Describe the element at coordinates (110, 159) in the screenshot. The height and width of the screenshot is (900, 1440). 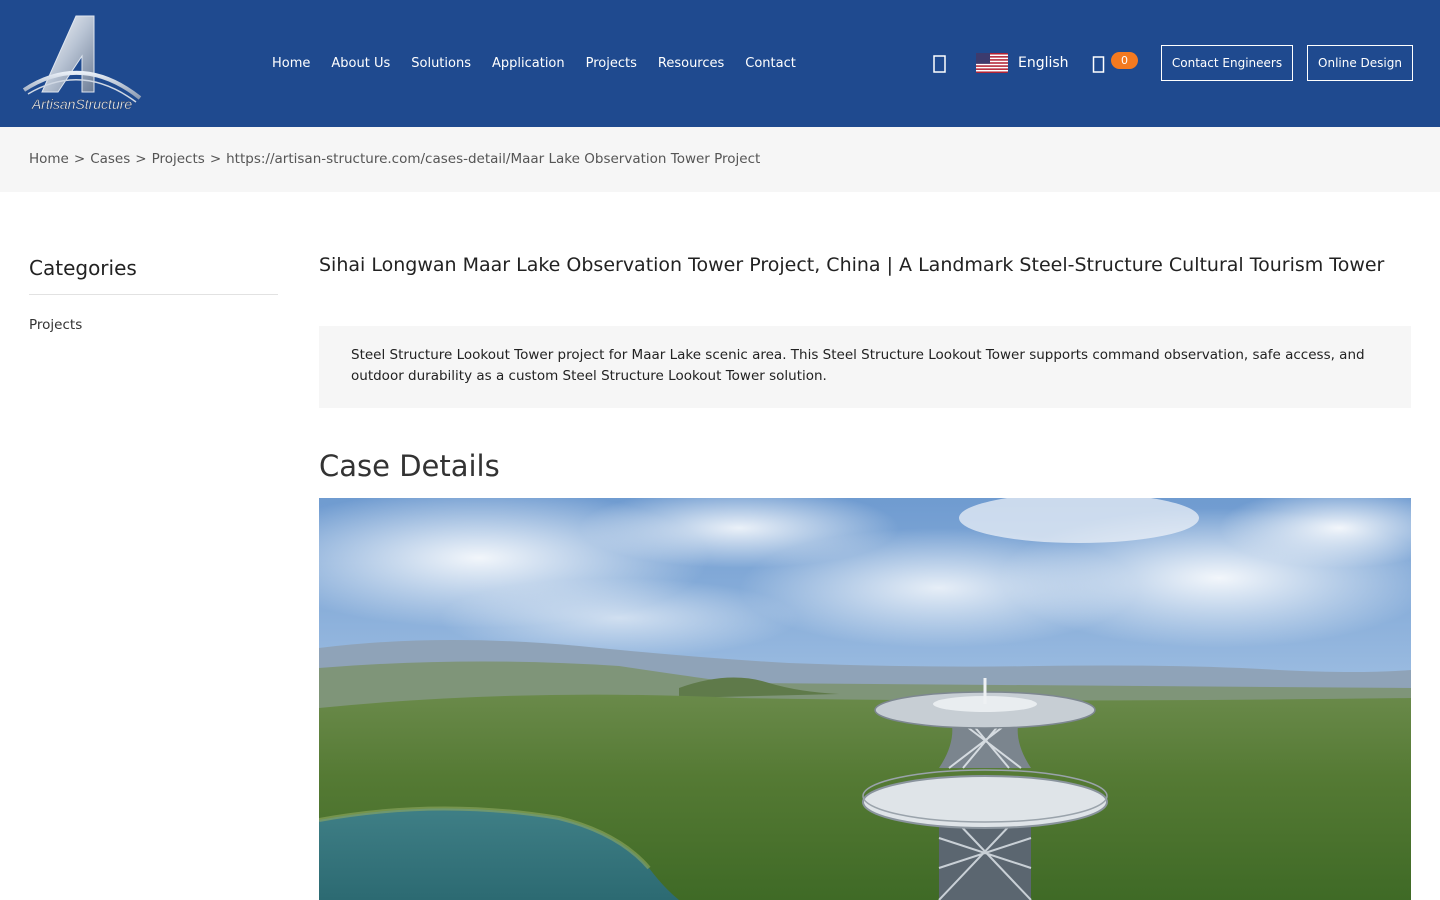
I see `breadcrumb-cases: Cases` at that location.